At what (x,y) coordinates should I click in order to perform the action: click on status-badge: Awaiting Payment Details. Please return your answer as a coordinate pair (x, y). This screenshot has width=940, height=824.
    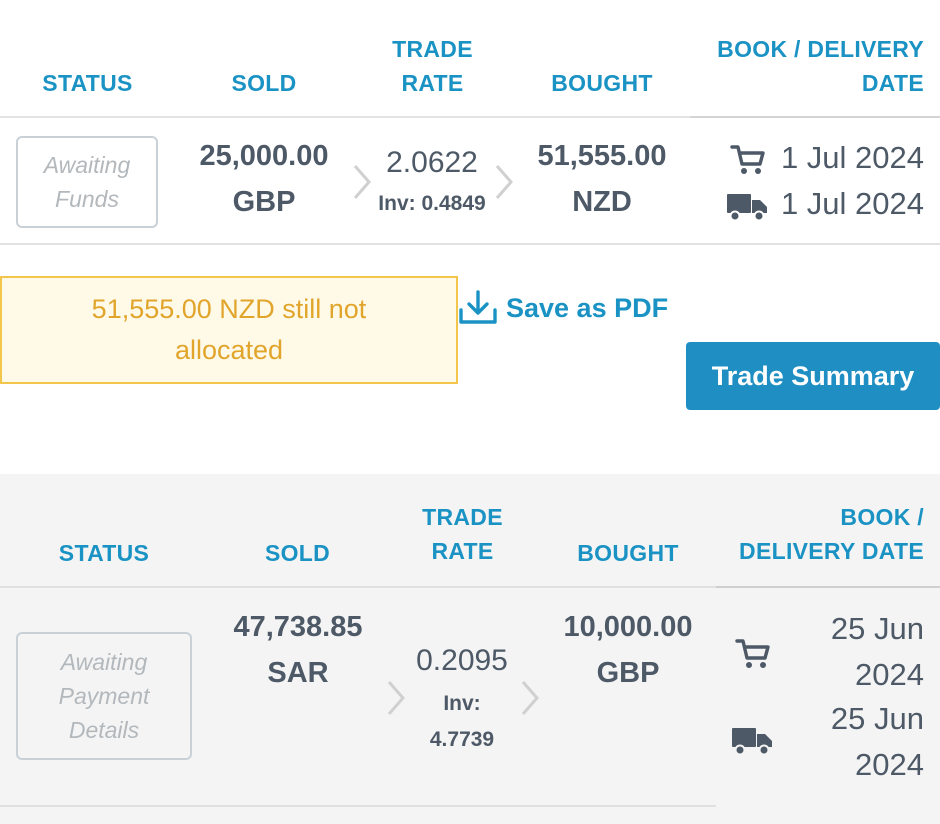
    Looking at the image, I should click on (104, 696).